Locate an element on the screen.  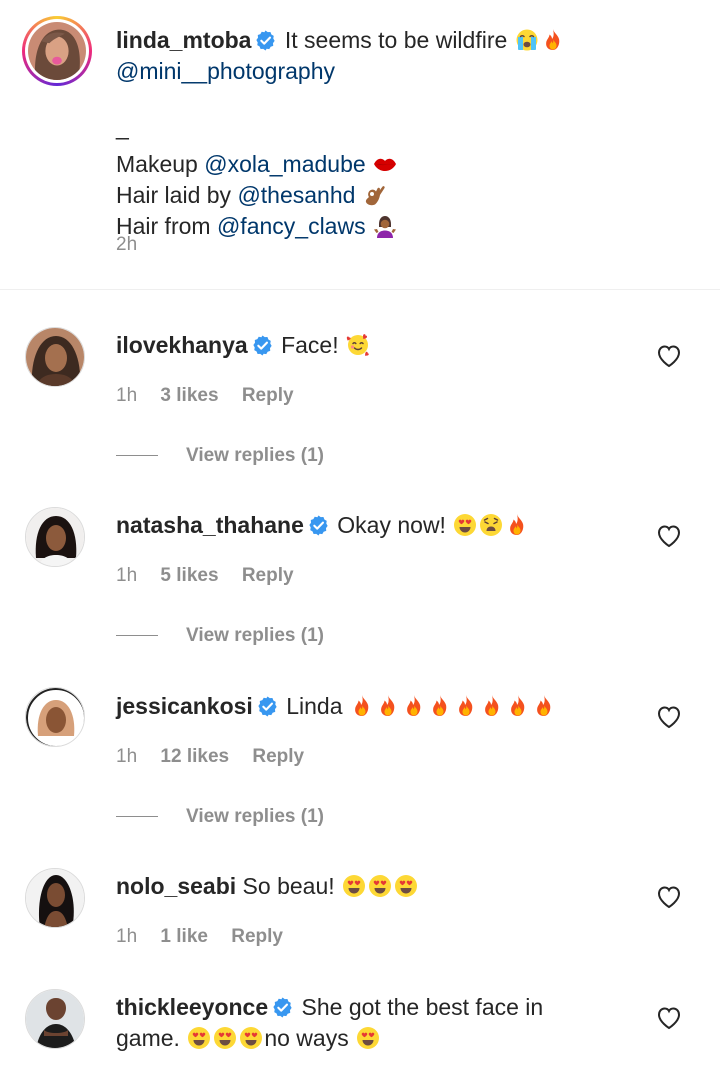
woman-shrugging-icon is located at coordinates (385, 226).